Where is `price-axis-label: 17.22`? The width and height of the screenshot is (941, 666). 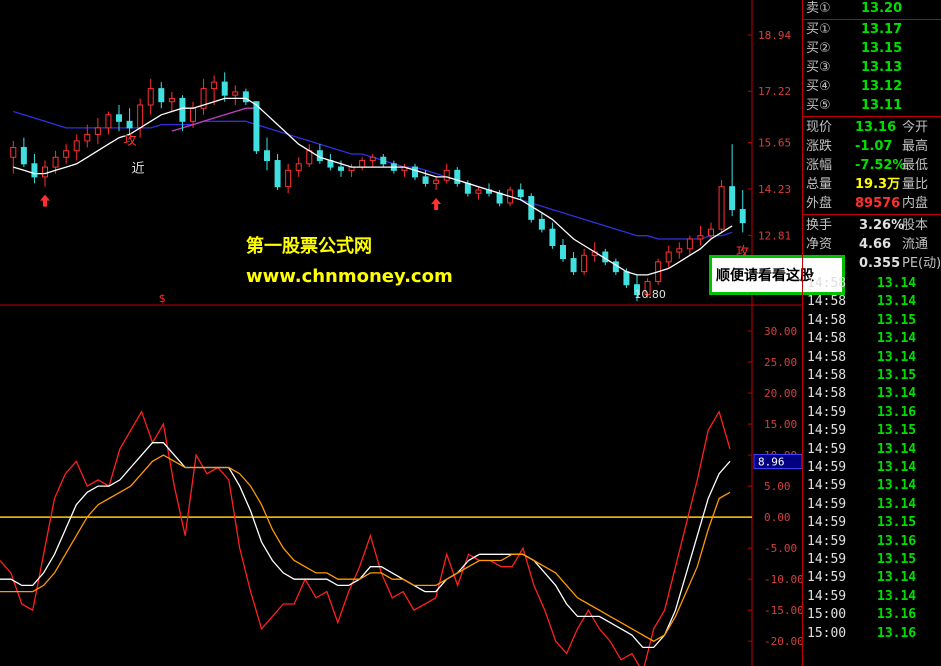
price-axis-label: 17.22 is located at coordinates (774, 91).